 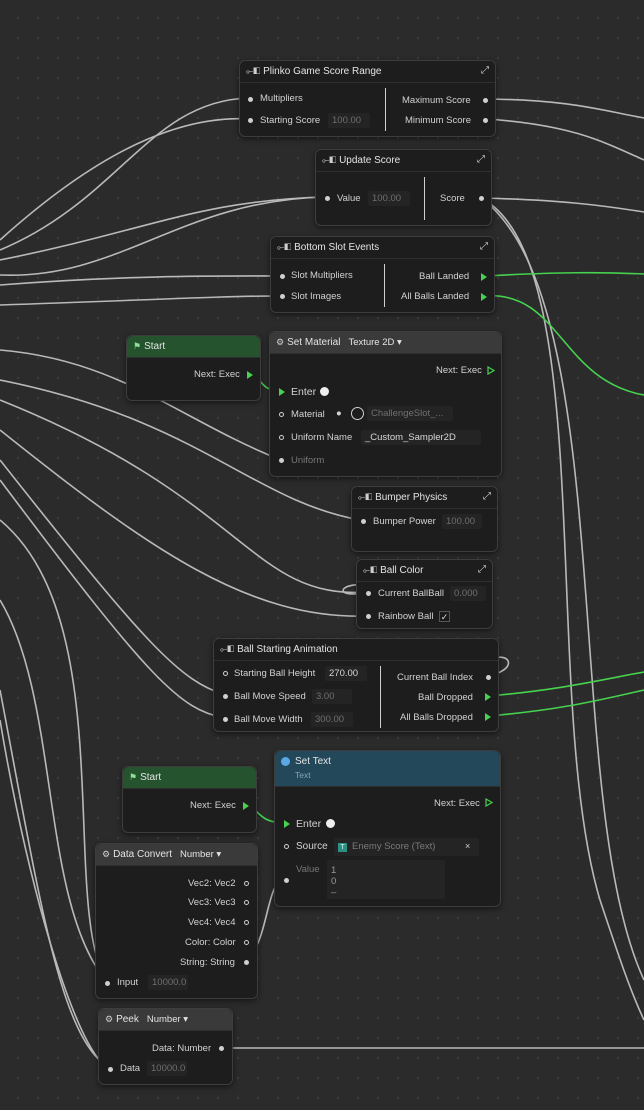 I want to click on divider, so click(x=385, y=109).